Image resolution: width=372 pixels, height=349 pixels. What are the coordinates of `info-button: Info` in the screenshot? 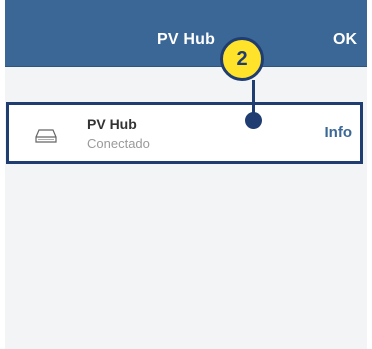 It's located at (339, 132).